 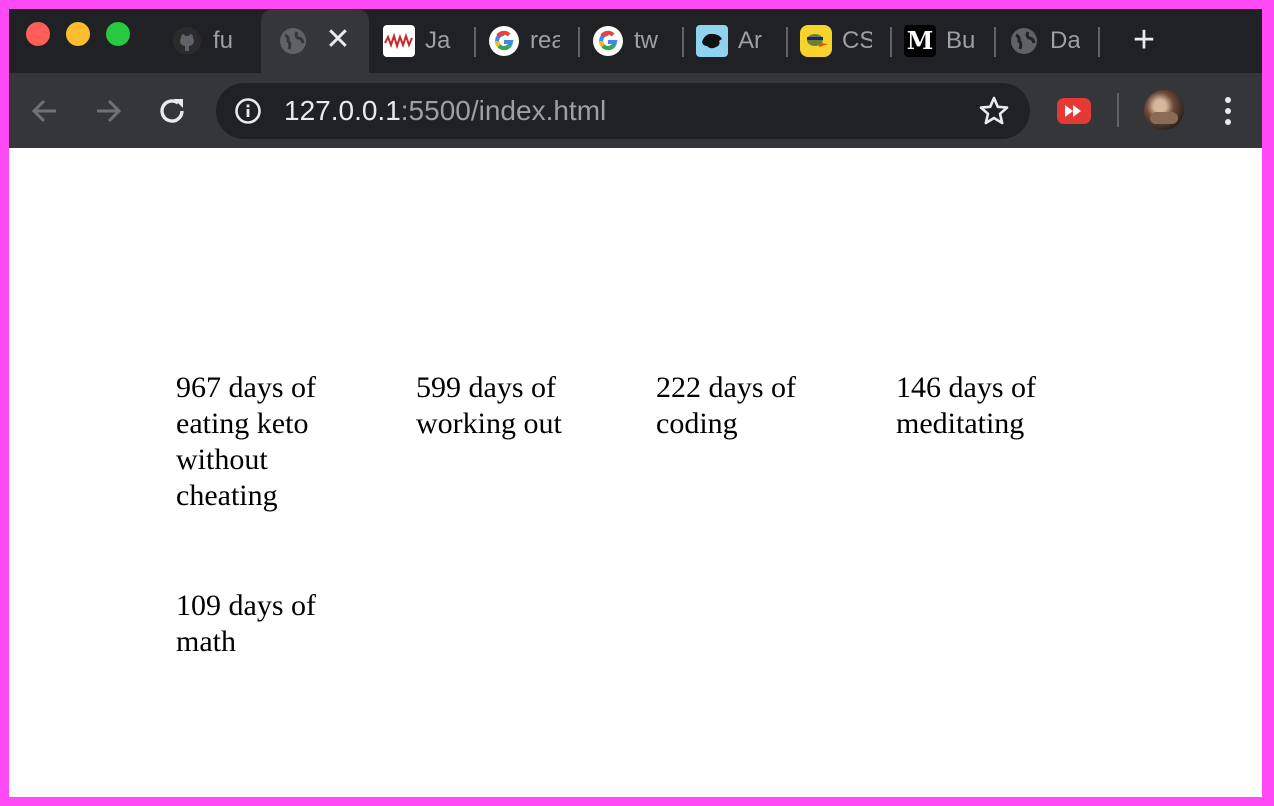 I want to click on menu-button, so click(x=1228, y=111).